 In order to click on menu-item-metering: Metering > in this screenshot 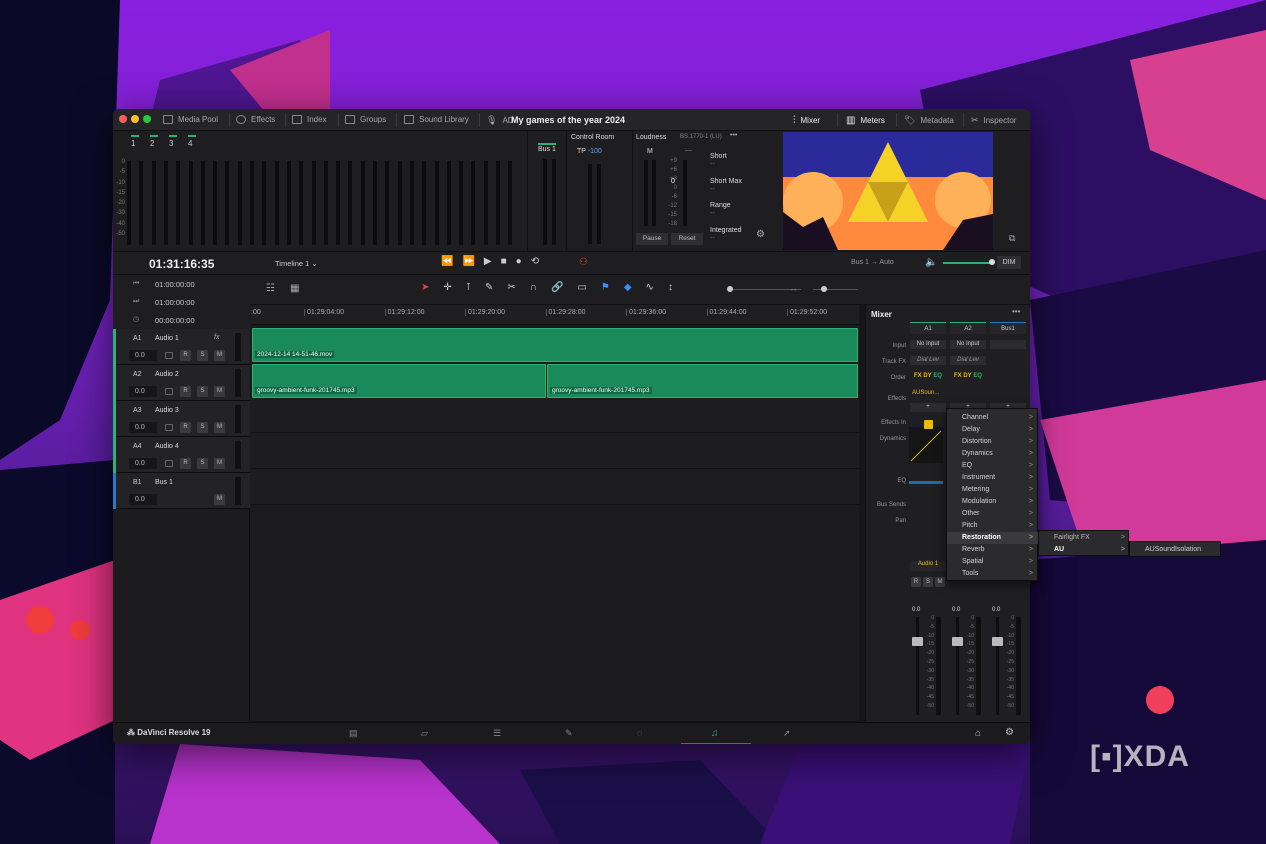, I will do `click(993, 490)`.